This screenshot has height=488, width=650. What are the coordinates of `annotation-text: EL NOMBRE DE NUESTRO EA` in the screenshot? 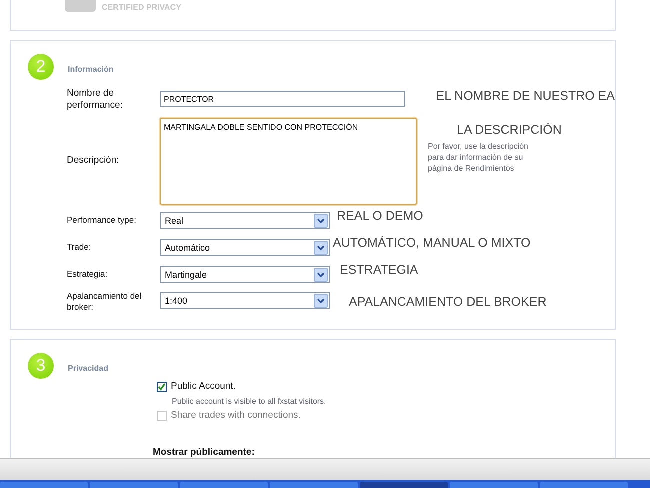 It's located at (525, 96).